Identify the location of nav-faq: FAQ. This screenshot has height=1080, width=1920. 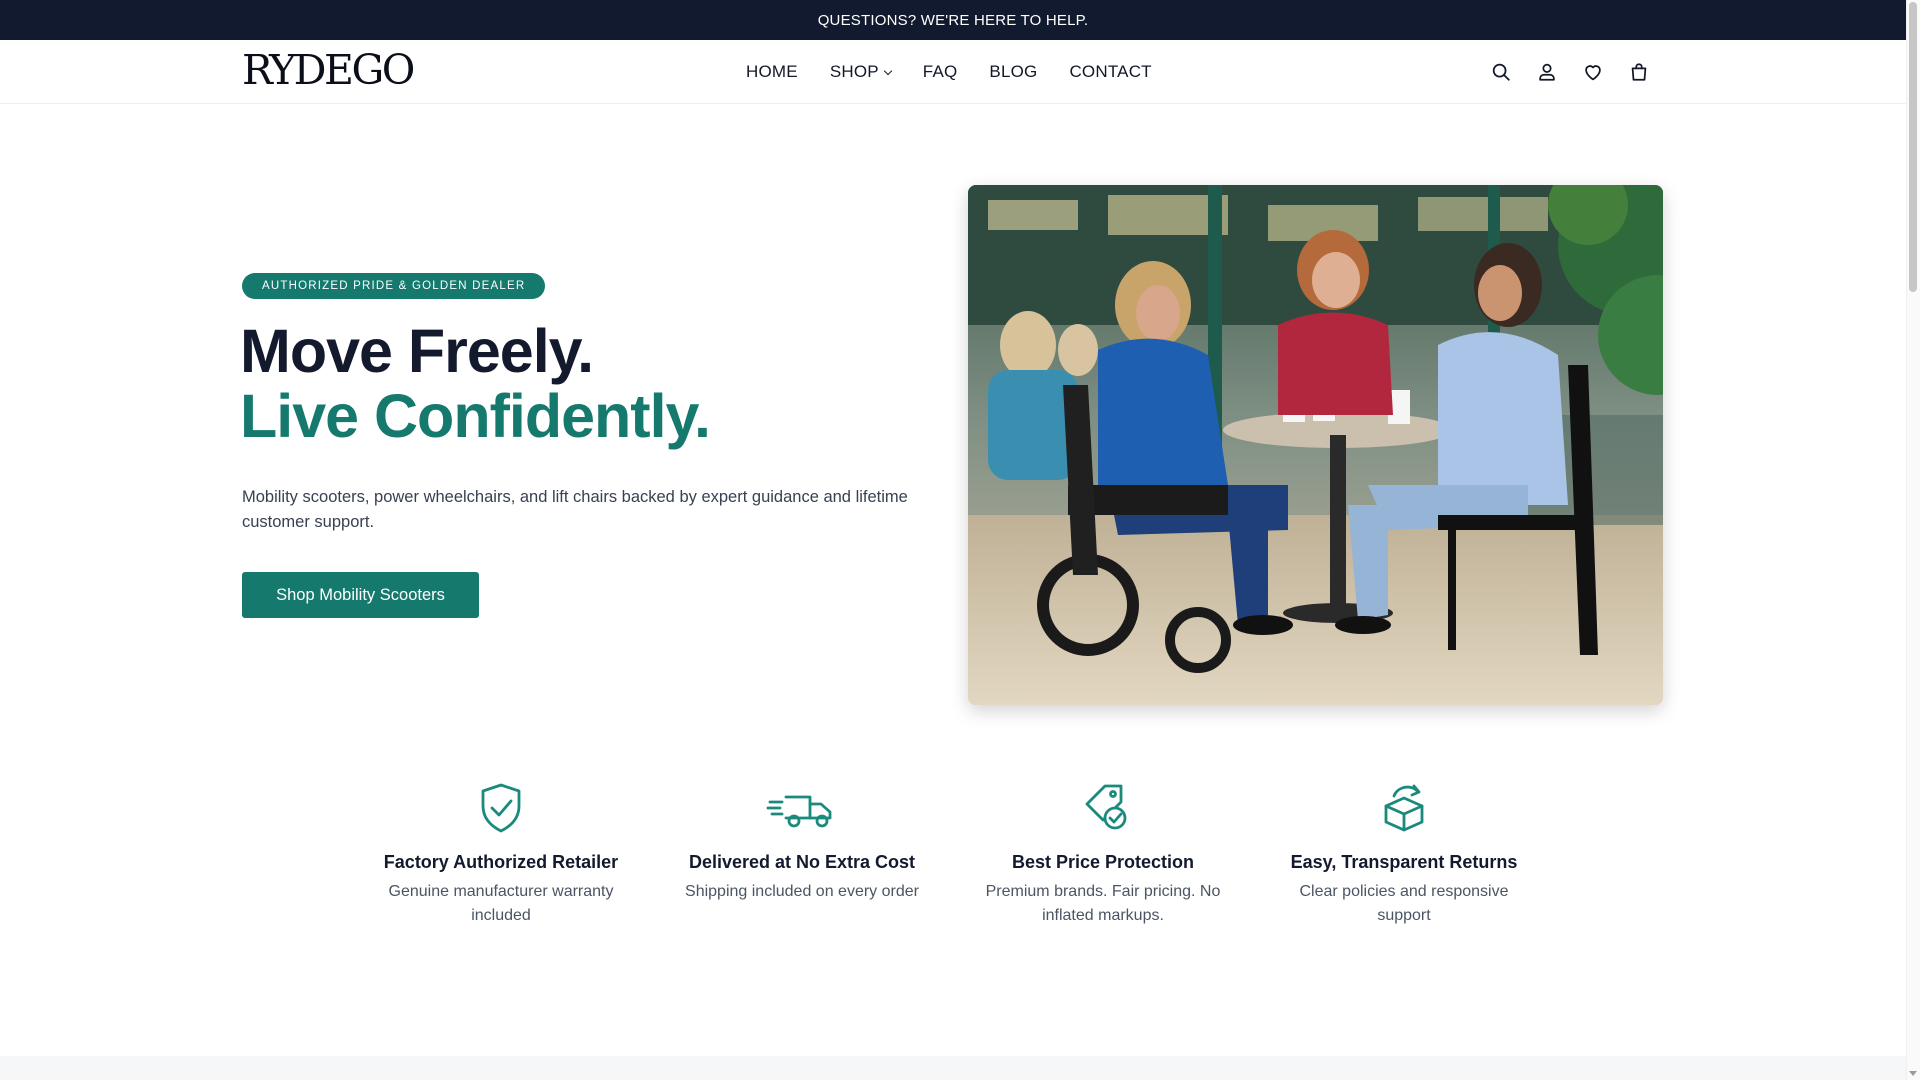
(940, 72).